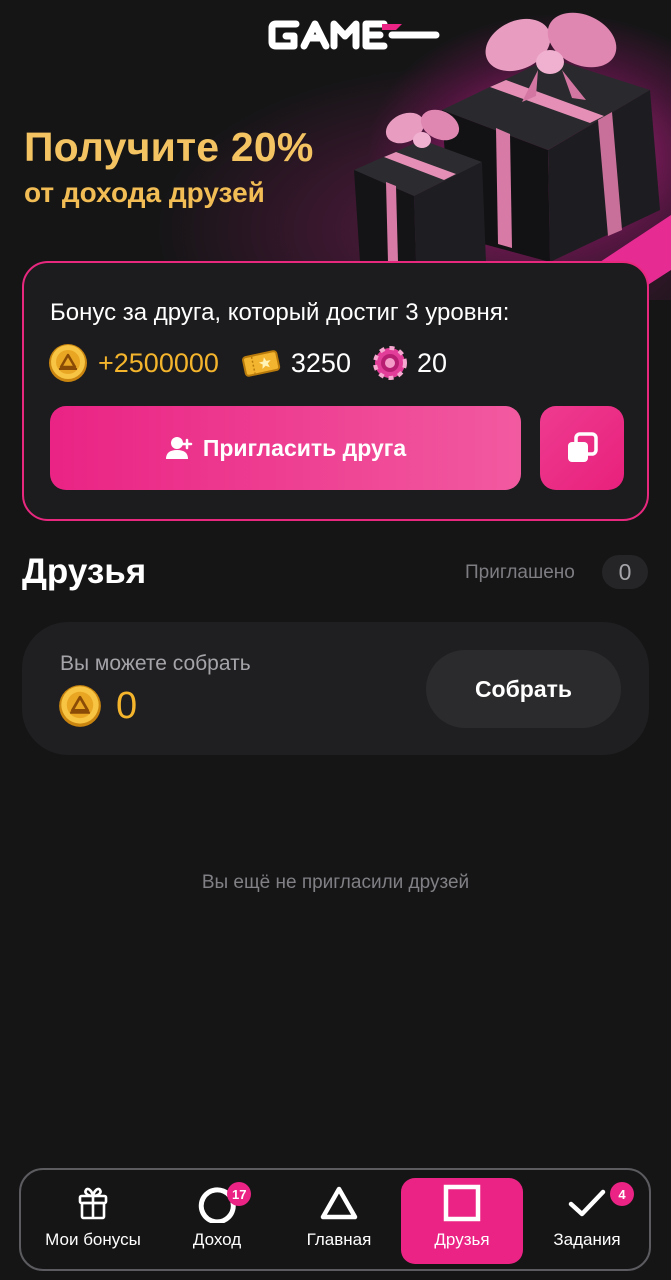  What do you see at coordinates (462, 1239) in the screenshot?
I see `nav-label: Друзья` at bounding box center [462, 1239].